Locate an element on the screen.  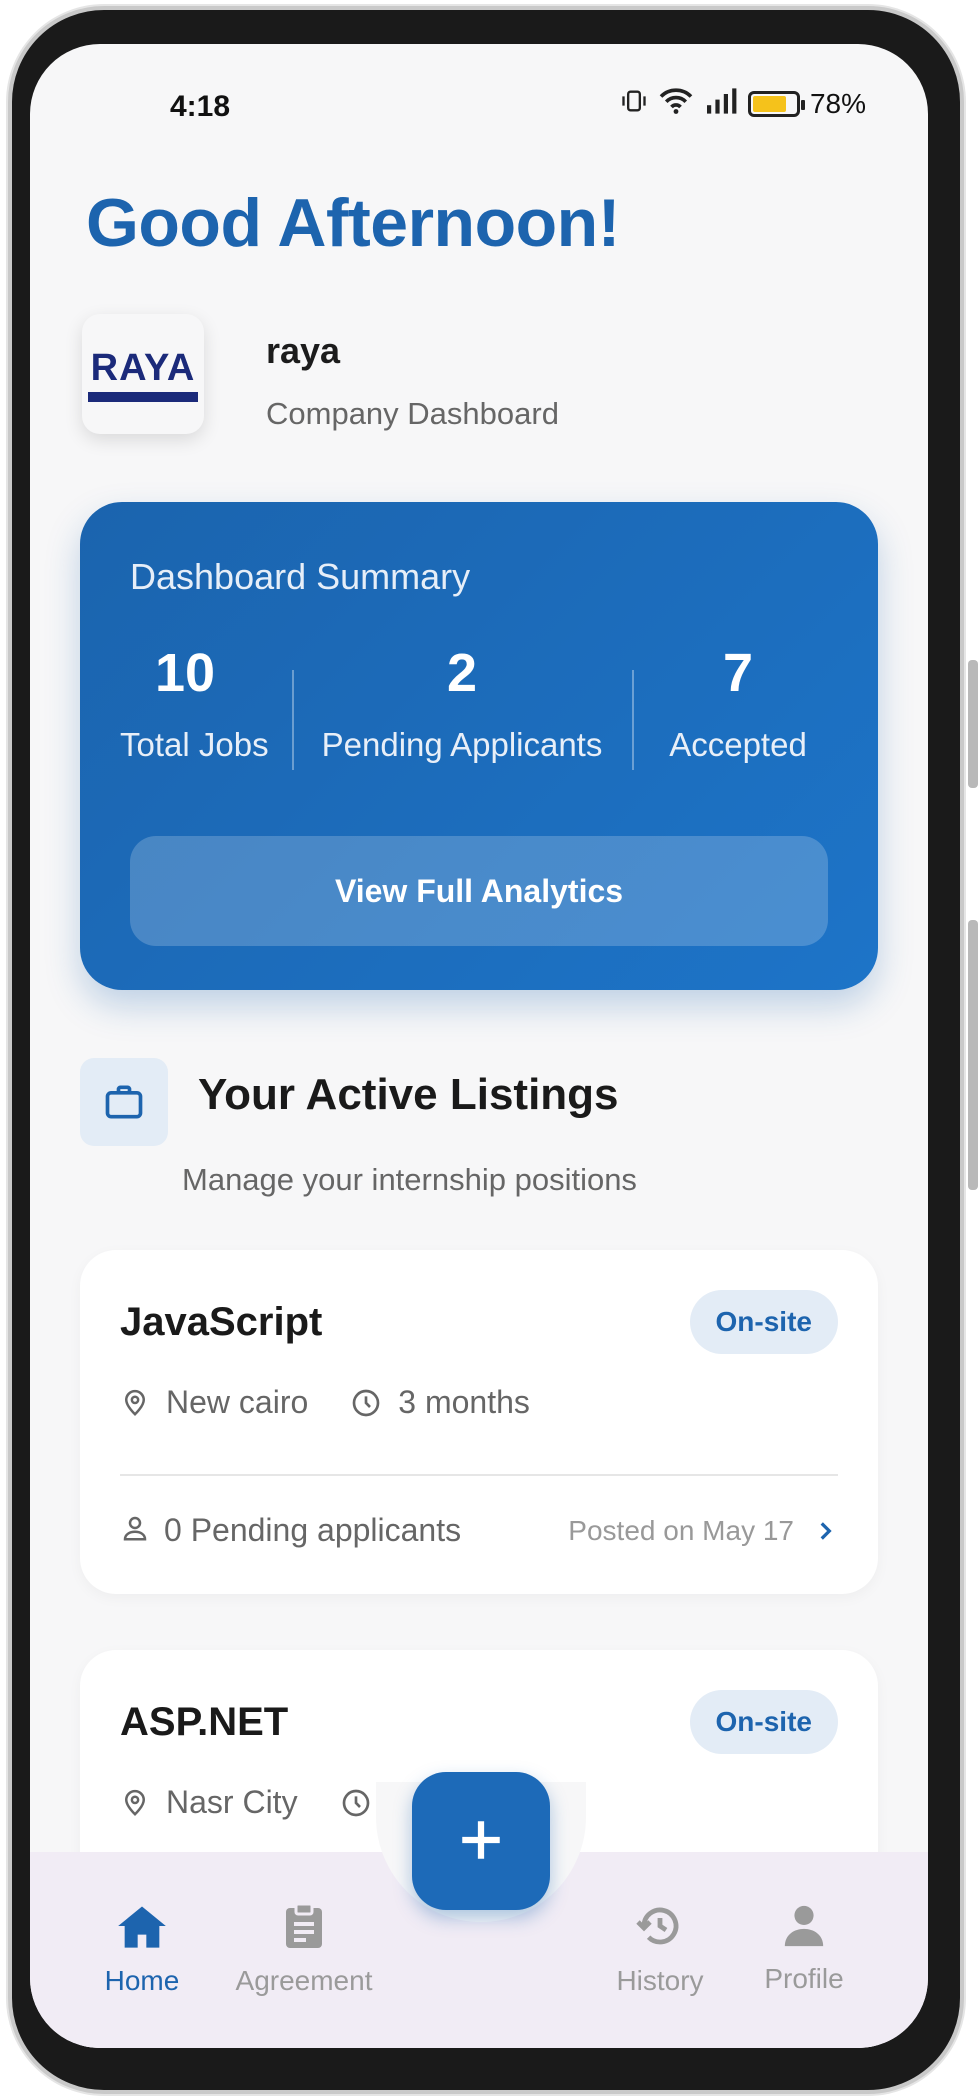
job-location: Nasr City is located at coordinates (232, 1802).